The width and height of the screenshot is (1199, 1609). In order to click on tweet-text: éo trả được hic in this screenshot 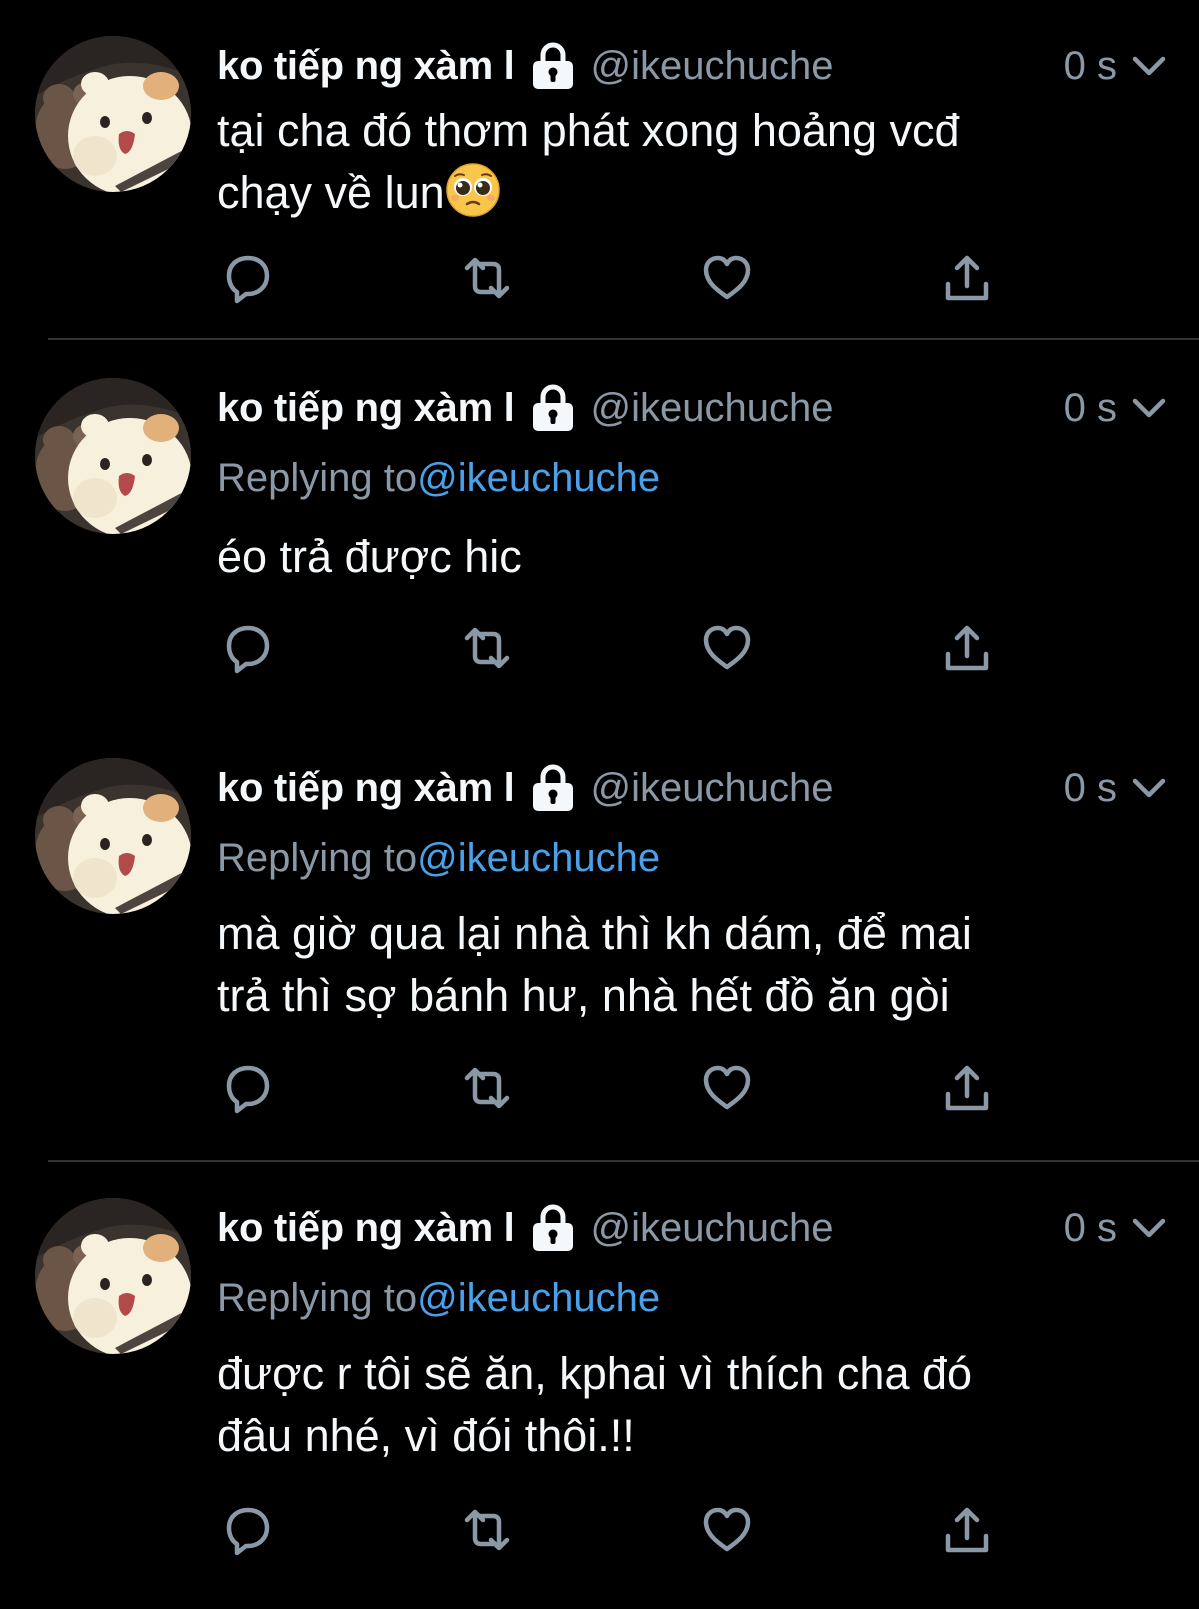, I will do `click(369, 556)`.